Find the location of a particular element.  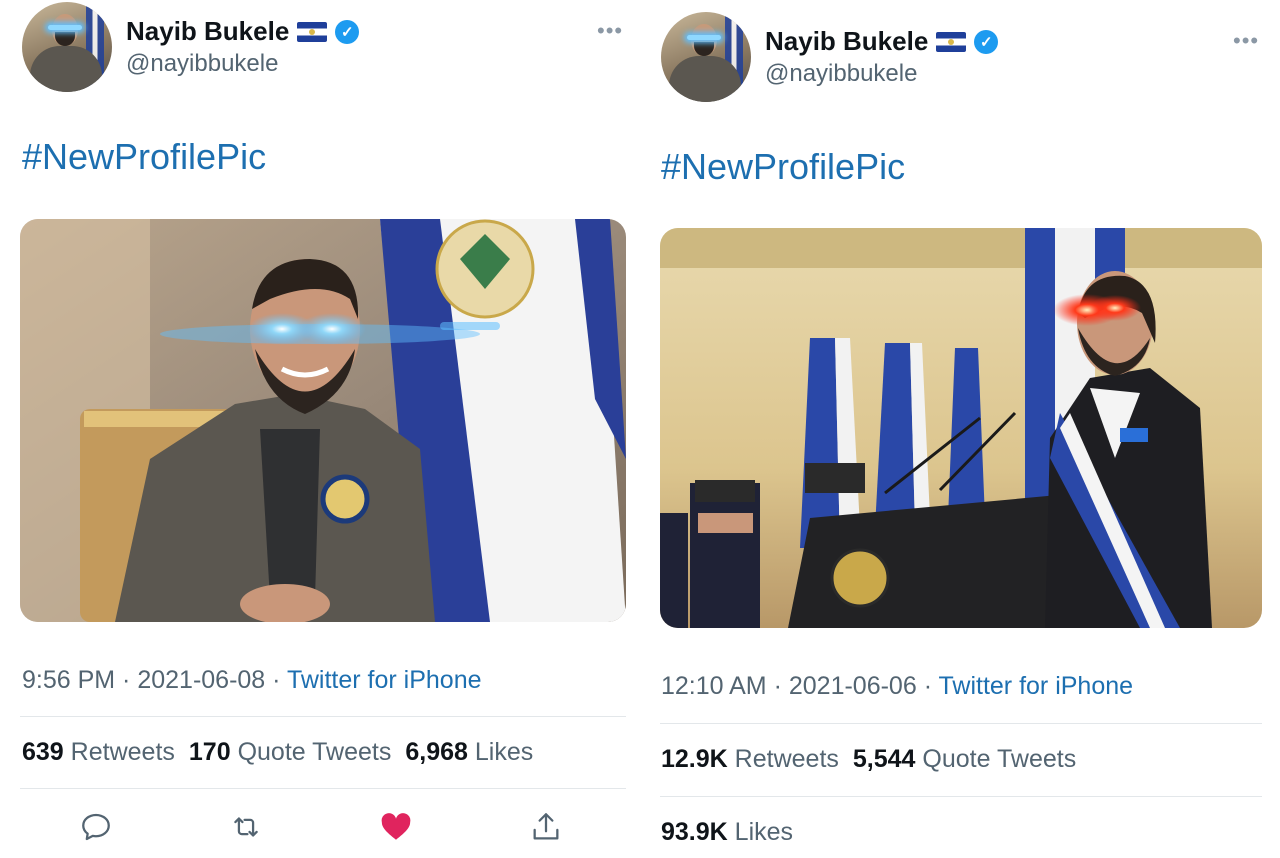

tweet-stats: 639 Retweets 170 Quote Tweets 6,968 Likes is located at coordinates (277, 752).